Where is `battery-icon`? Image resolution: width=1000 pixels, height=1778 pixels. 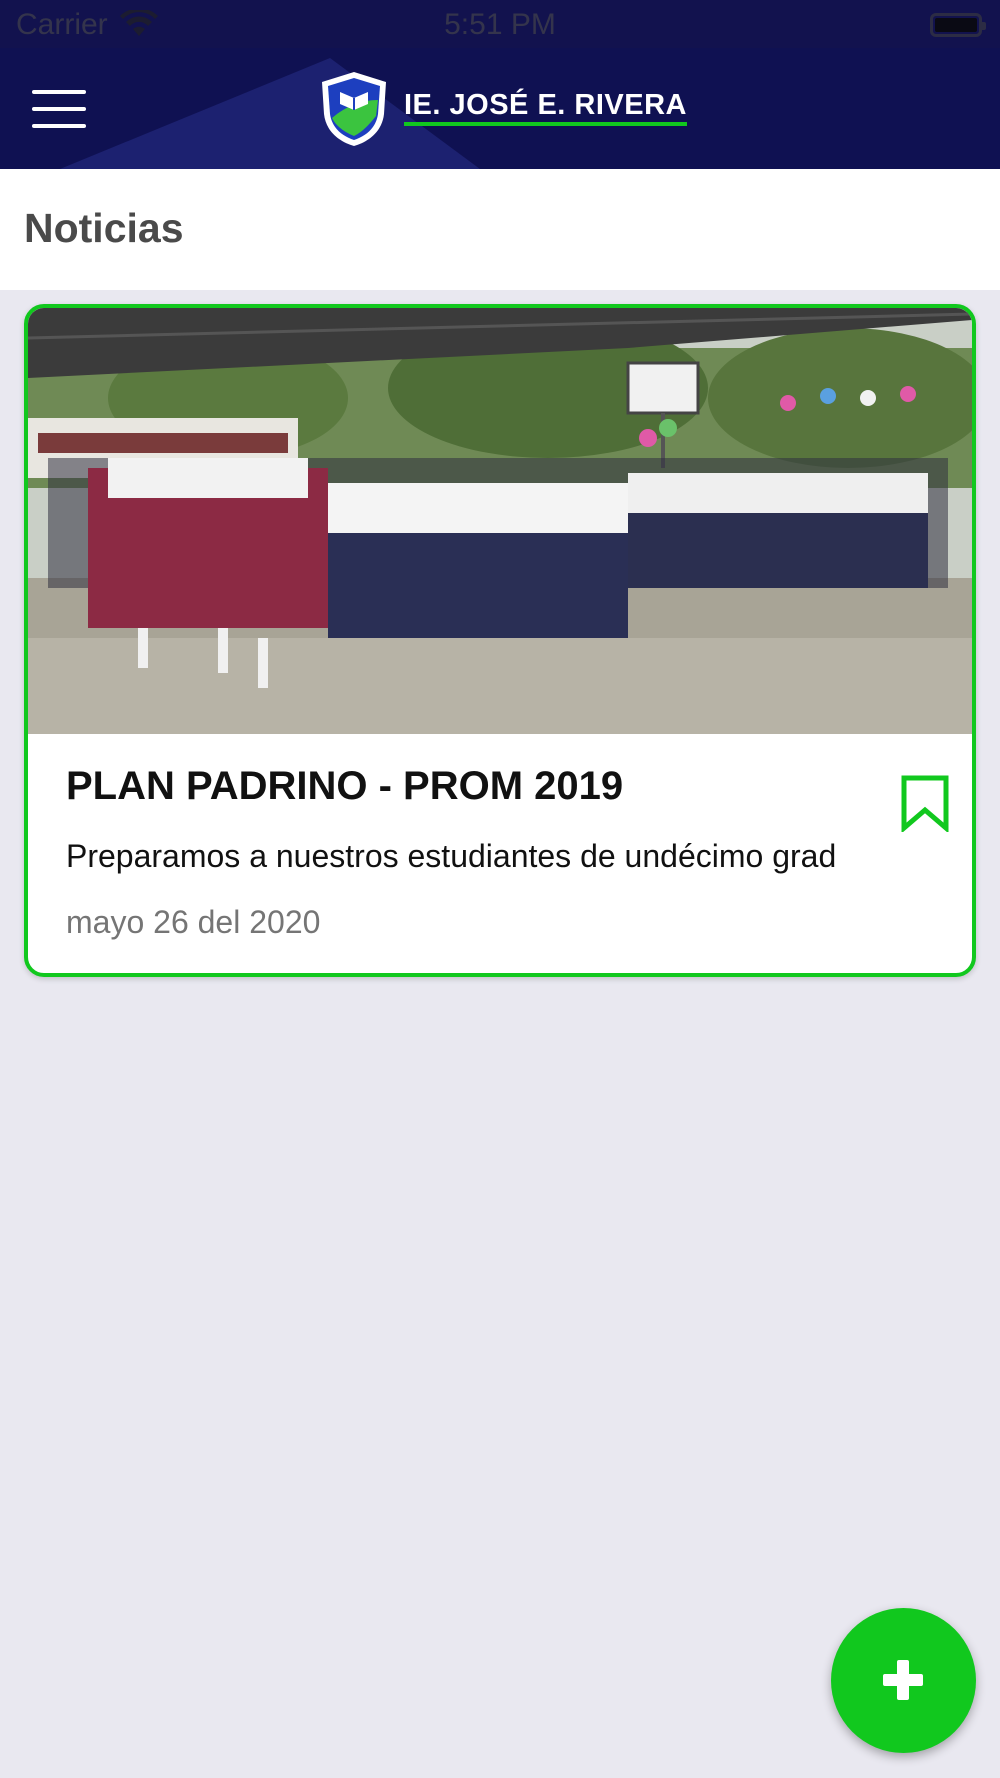
battery-icon is located at coordinates (958, 25).